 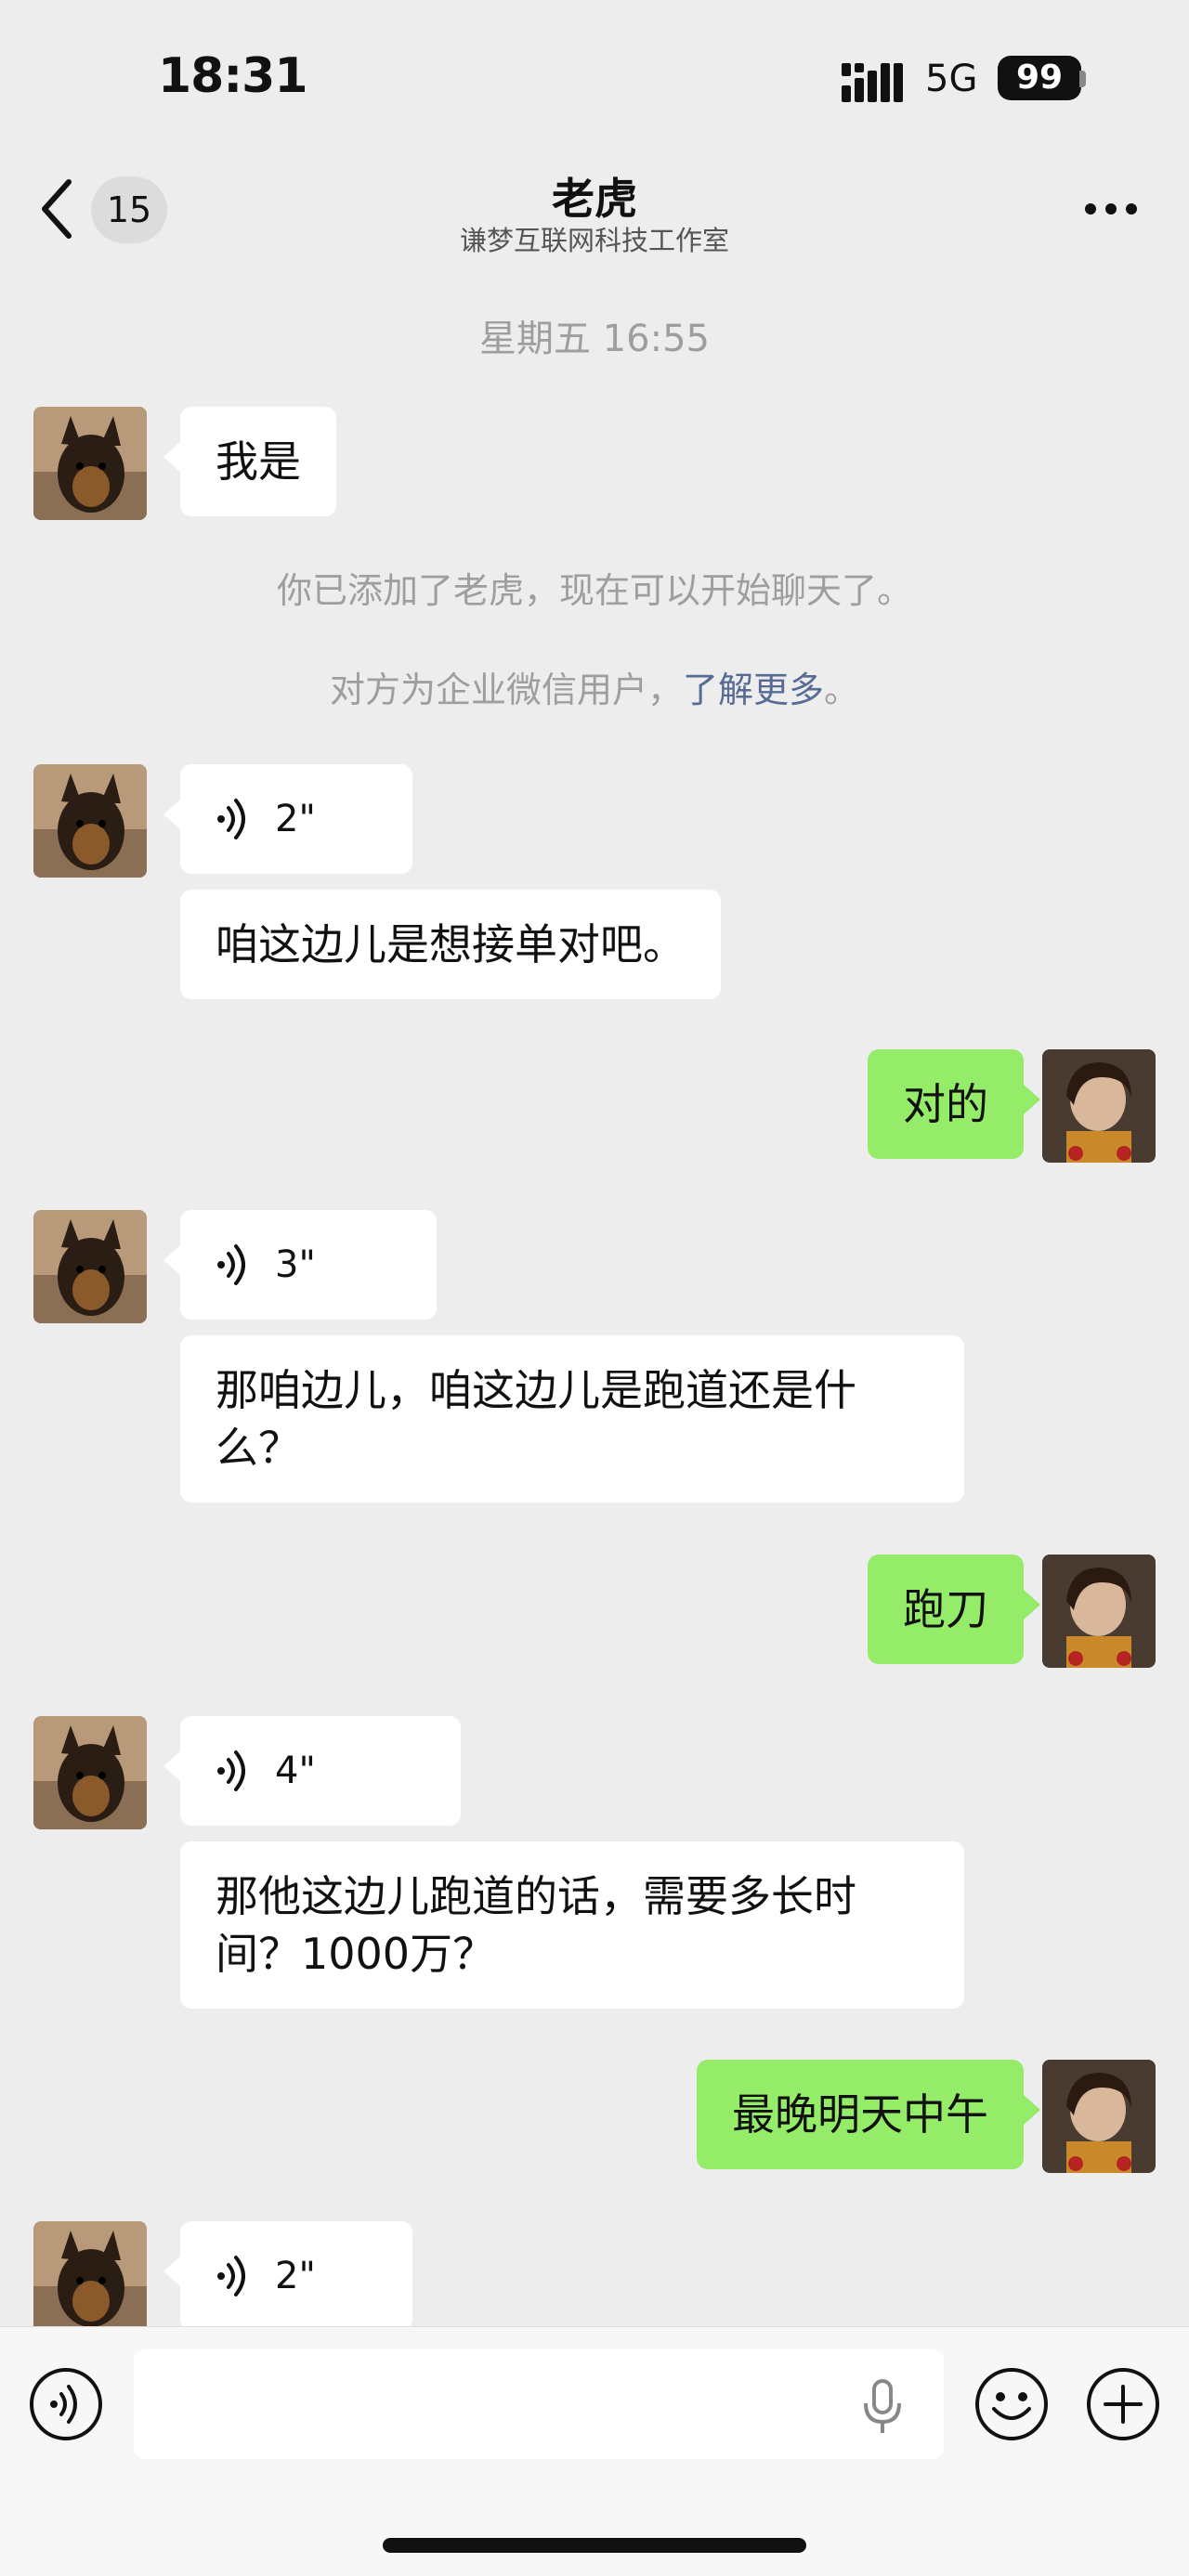 I want to click on emoji-icon, so click(x=1012, y=2404).